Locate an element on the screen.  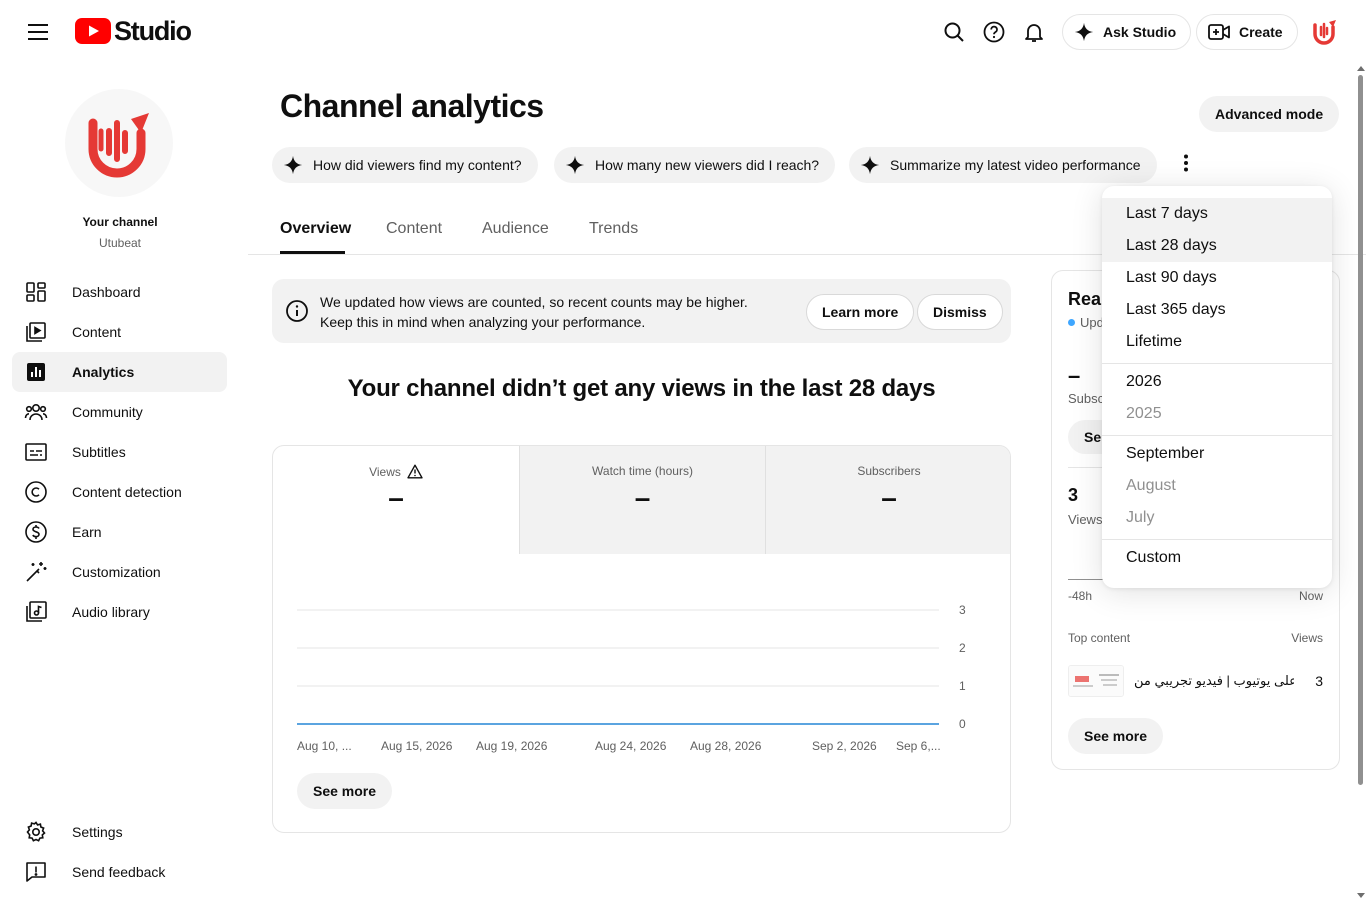
help-icon is located at coordinates (994, 32).